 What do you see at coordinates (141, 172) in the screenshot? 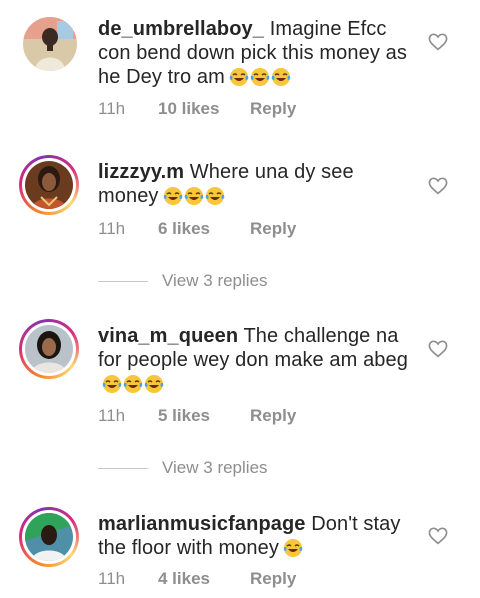
I see `username: lizzzyy.m` at bounding box center [141, 172].